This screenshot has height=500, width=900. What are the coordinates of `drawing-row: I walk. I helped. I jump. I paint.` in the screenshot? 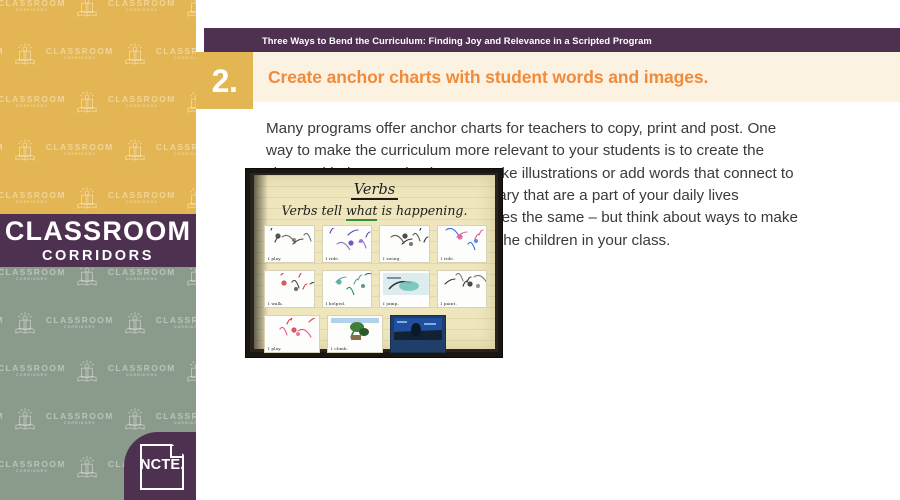 It's located at (375, 289).